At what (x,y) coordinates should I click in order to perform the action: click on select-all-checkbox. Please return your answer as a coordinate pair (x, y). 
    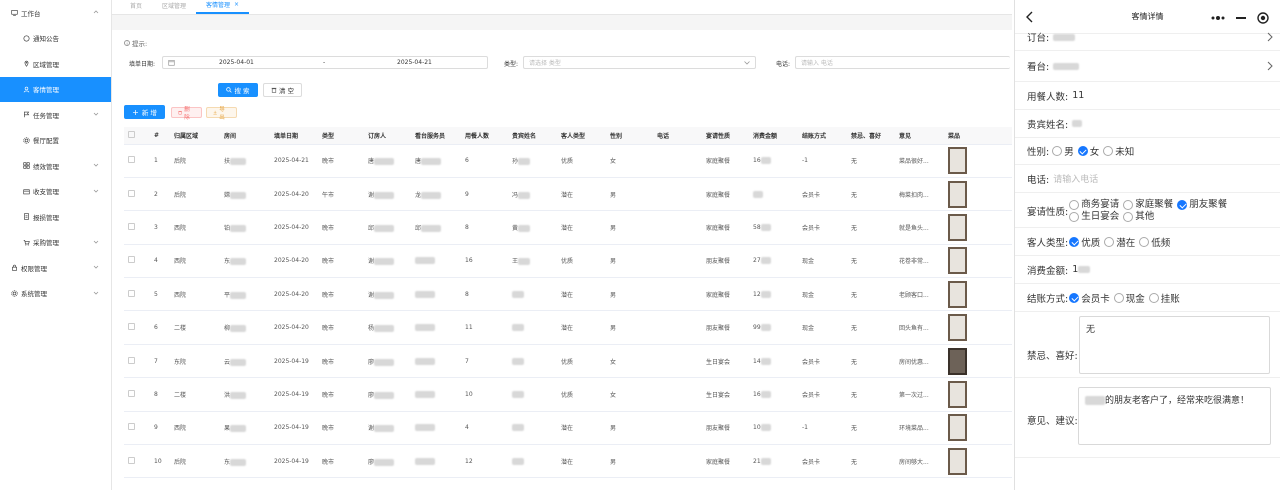
    Looking at the image, I should click on (131, 134).